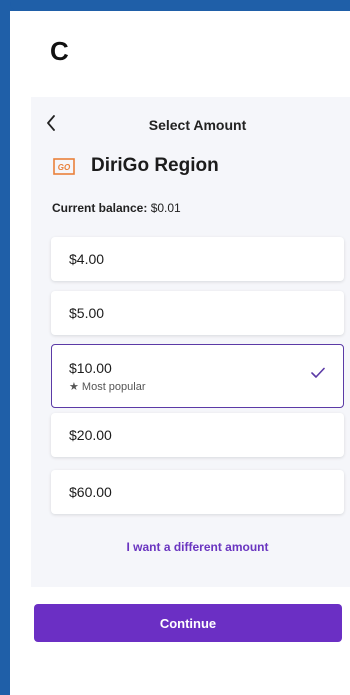  Describe the element at coordinates (87, 313) in the screenshot. I see `amount-label: $5.00` at that location.